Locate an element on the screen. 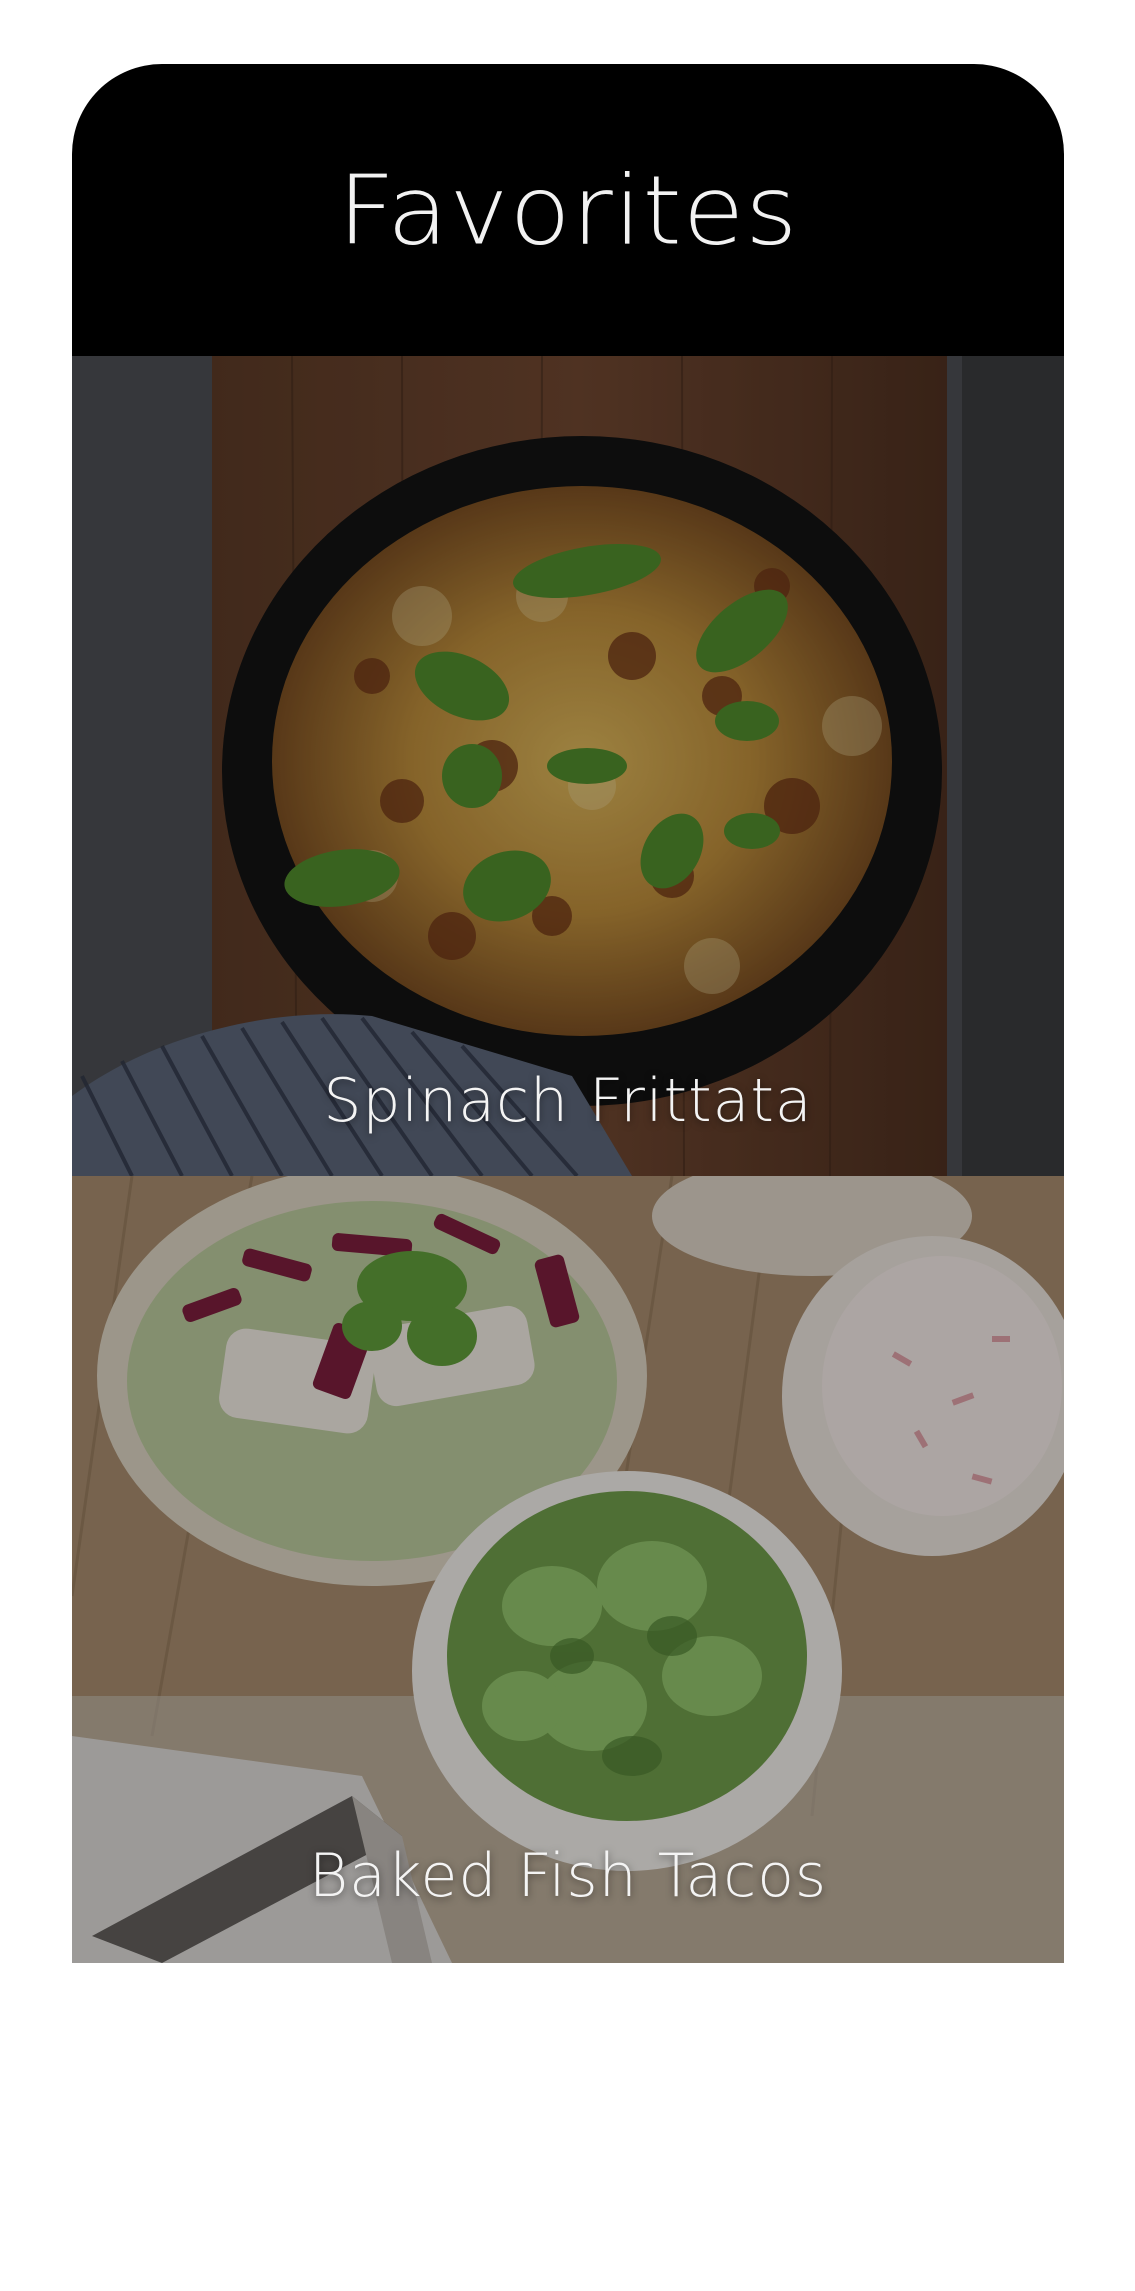  recipe-title: Baked Fish Tacos is located at coordinates (568, 1876).